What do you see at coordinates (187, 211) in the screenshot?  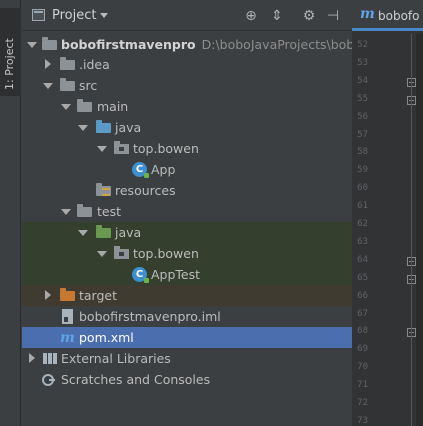 I see `tree-node-test: test` at bounding box center [187, 211].